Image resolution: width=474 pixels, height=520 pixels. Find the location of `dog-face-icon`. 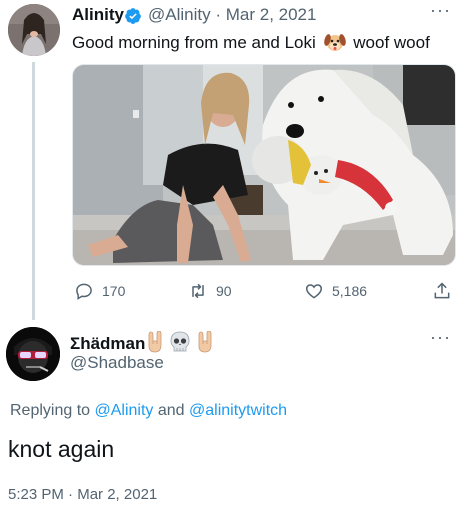

dog-face-icon is located at coordinates (334, 42).